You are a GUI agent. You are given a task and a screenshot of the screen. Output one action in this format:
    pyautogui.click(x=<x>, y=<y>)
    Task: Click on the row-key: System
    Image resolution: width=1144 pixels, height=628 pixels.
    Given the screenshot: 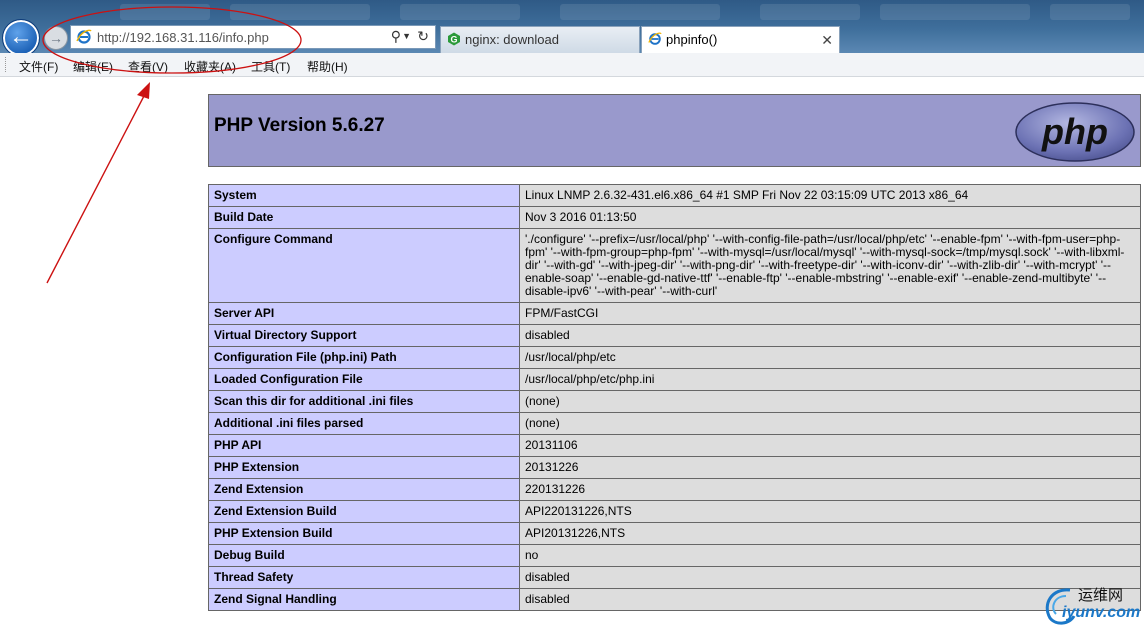 What is the action you would take?
    pyautogui.click(x=364, y=195)
    